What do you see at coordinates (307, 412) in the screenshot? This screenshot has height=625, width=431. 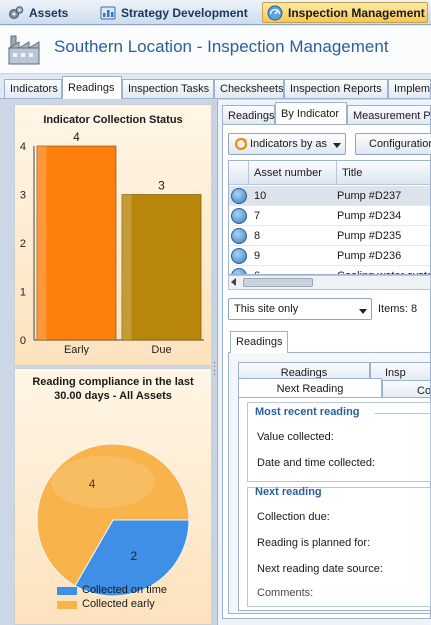 I see `most-recent-reading-title: Most recent reading` at bounding box center [307, 412].